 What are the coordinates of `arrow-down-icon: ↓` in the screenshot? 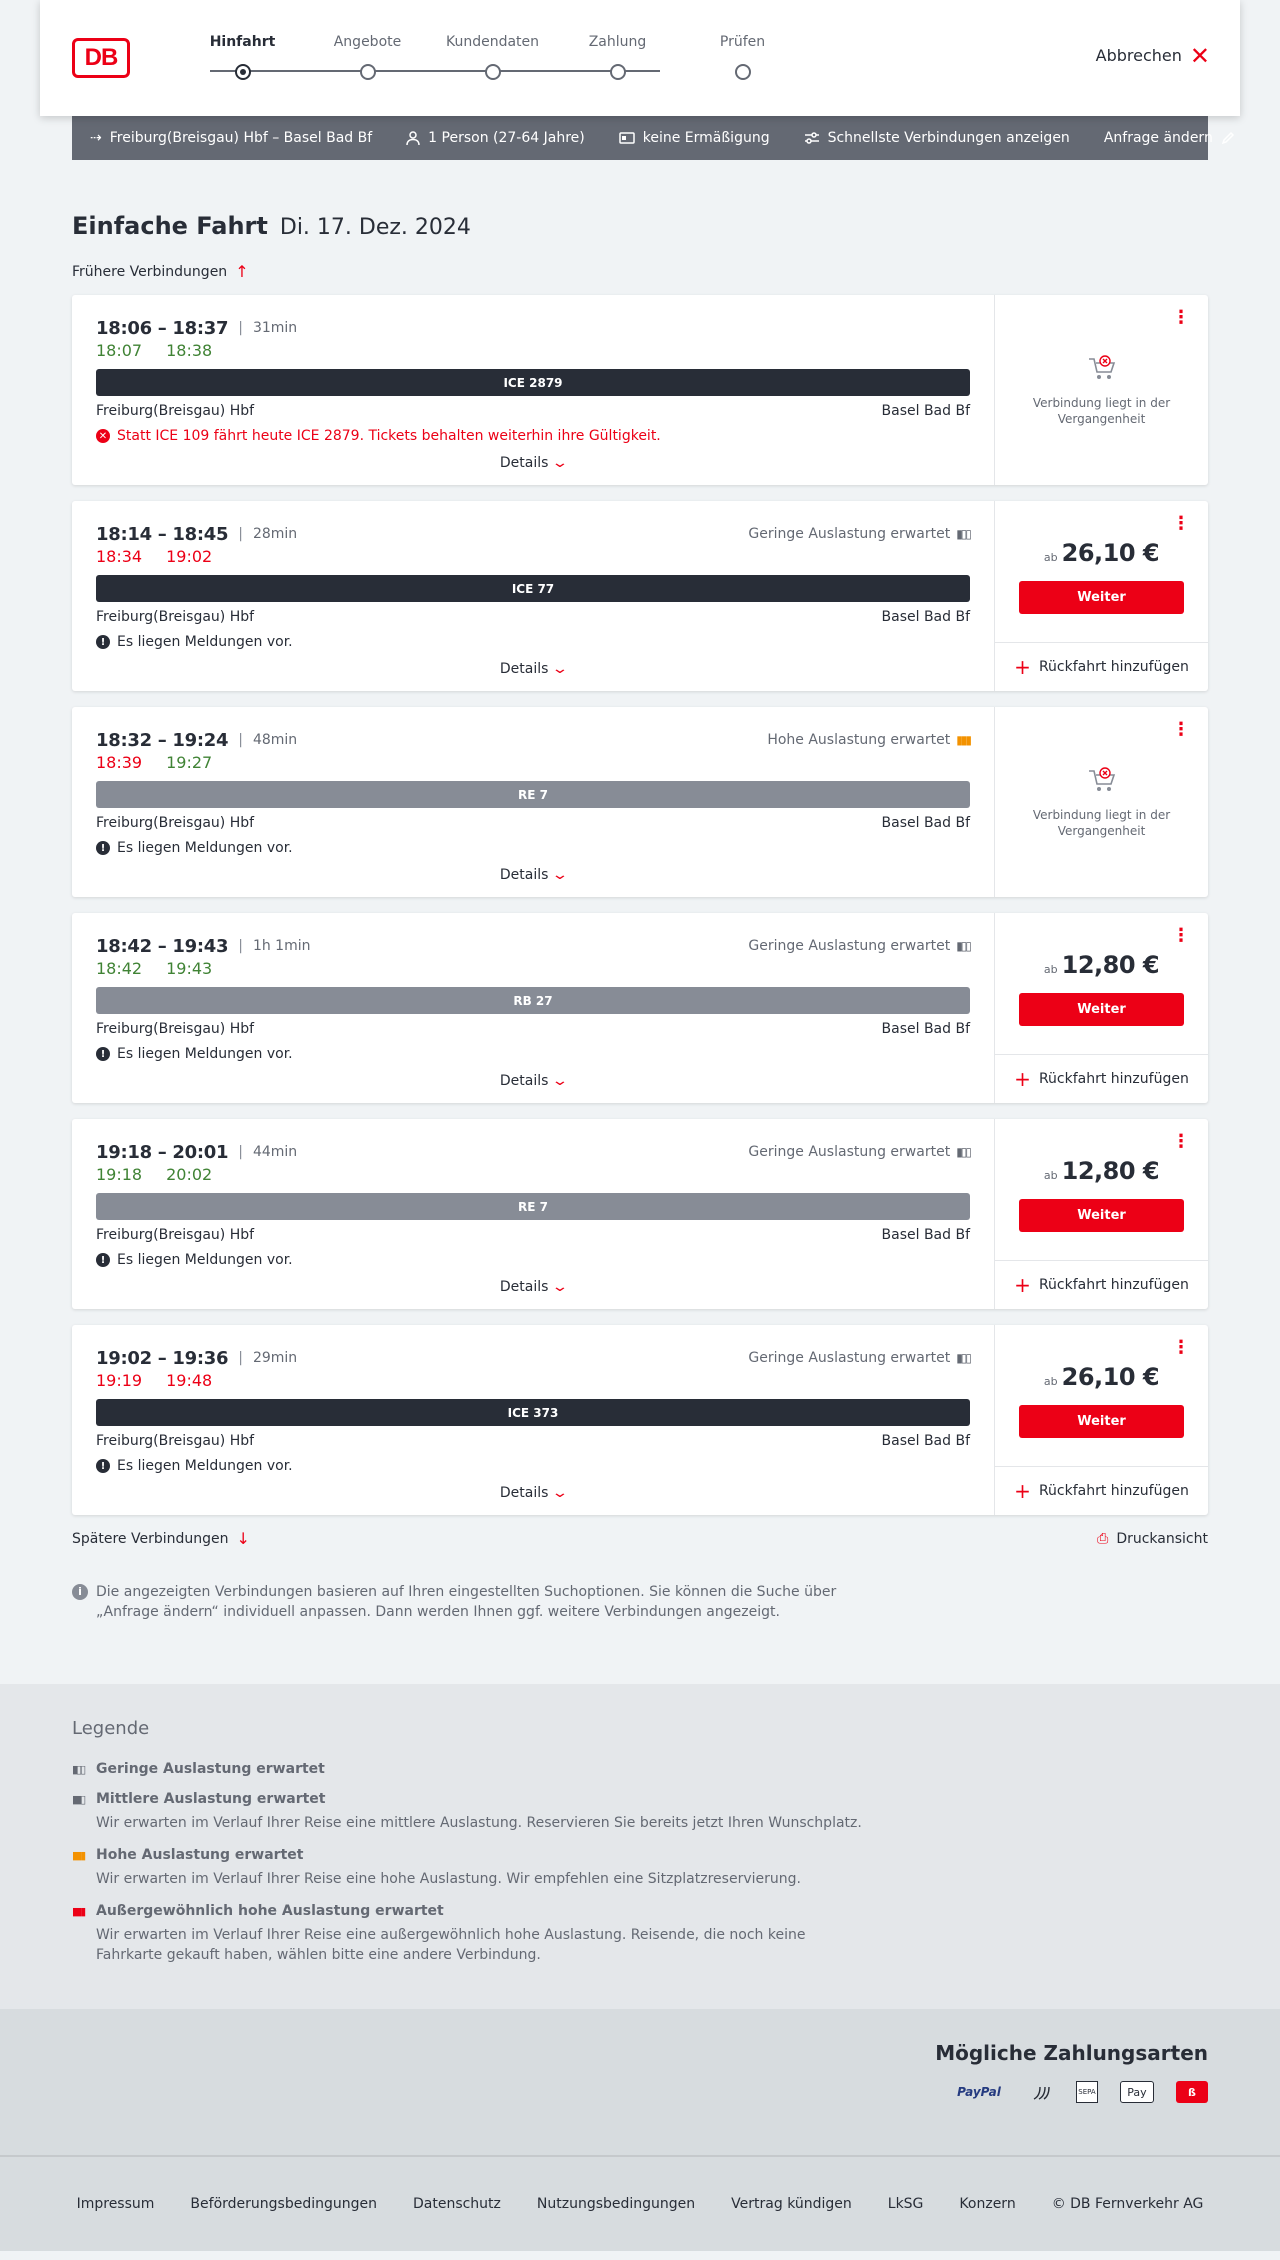 It's located at (243, 1538).